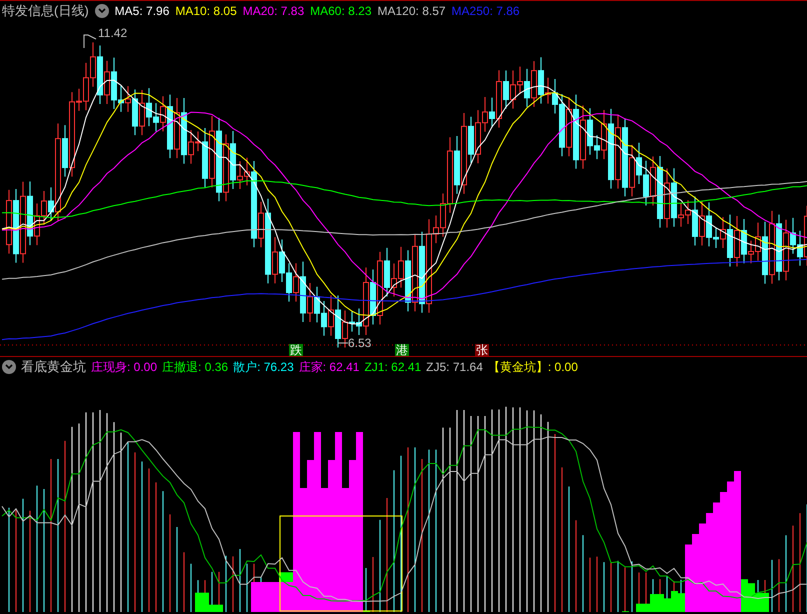  What do you see at coordinates (482, 350) in the screenshot?
I see `signal-badge: 张` at bounding box center [482, 350].